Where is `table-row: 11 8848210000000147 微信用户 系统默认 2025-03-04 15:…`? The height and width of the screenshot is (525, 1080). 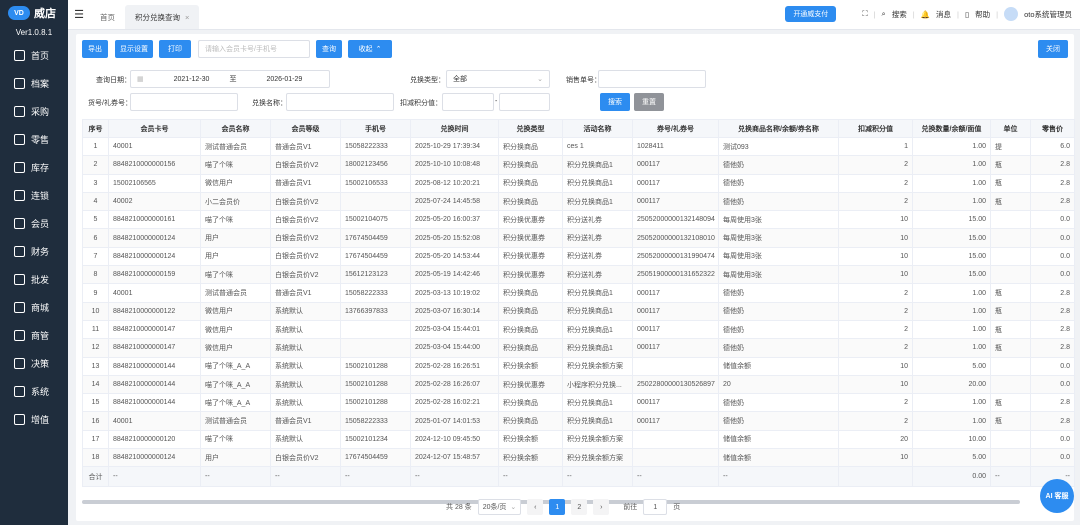
table-row: 11 8848210000000147 微信用户 系统默认 2025-03-04 15:… is located at coordinates (578, 329).